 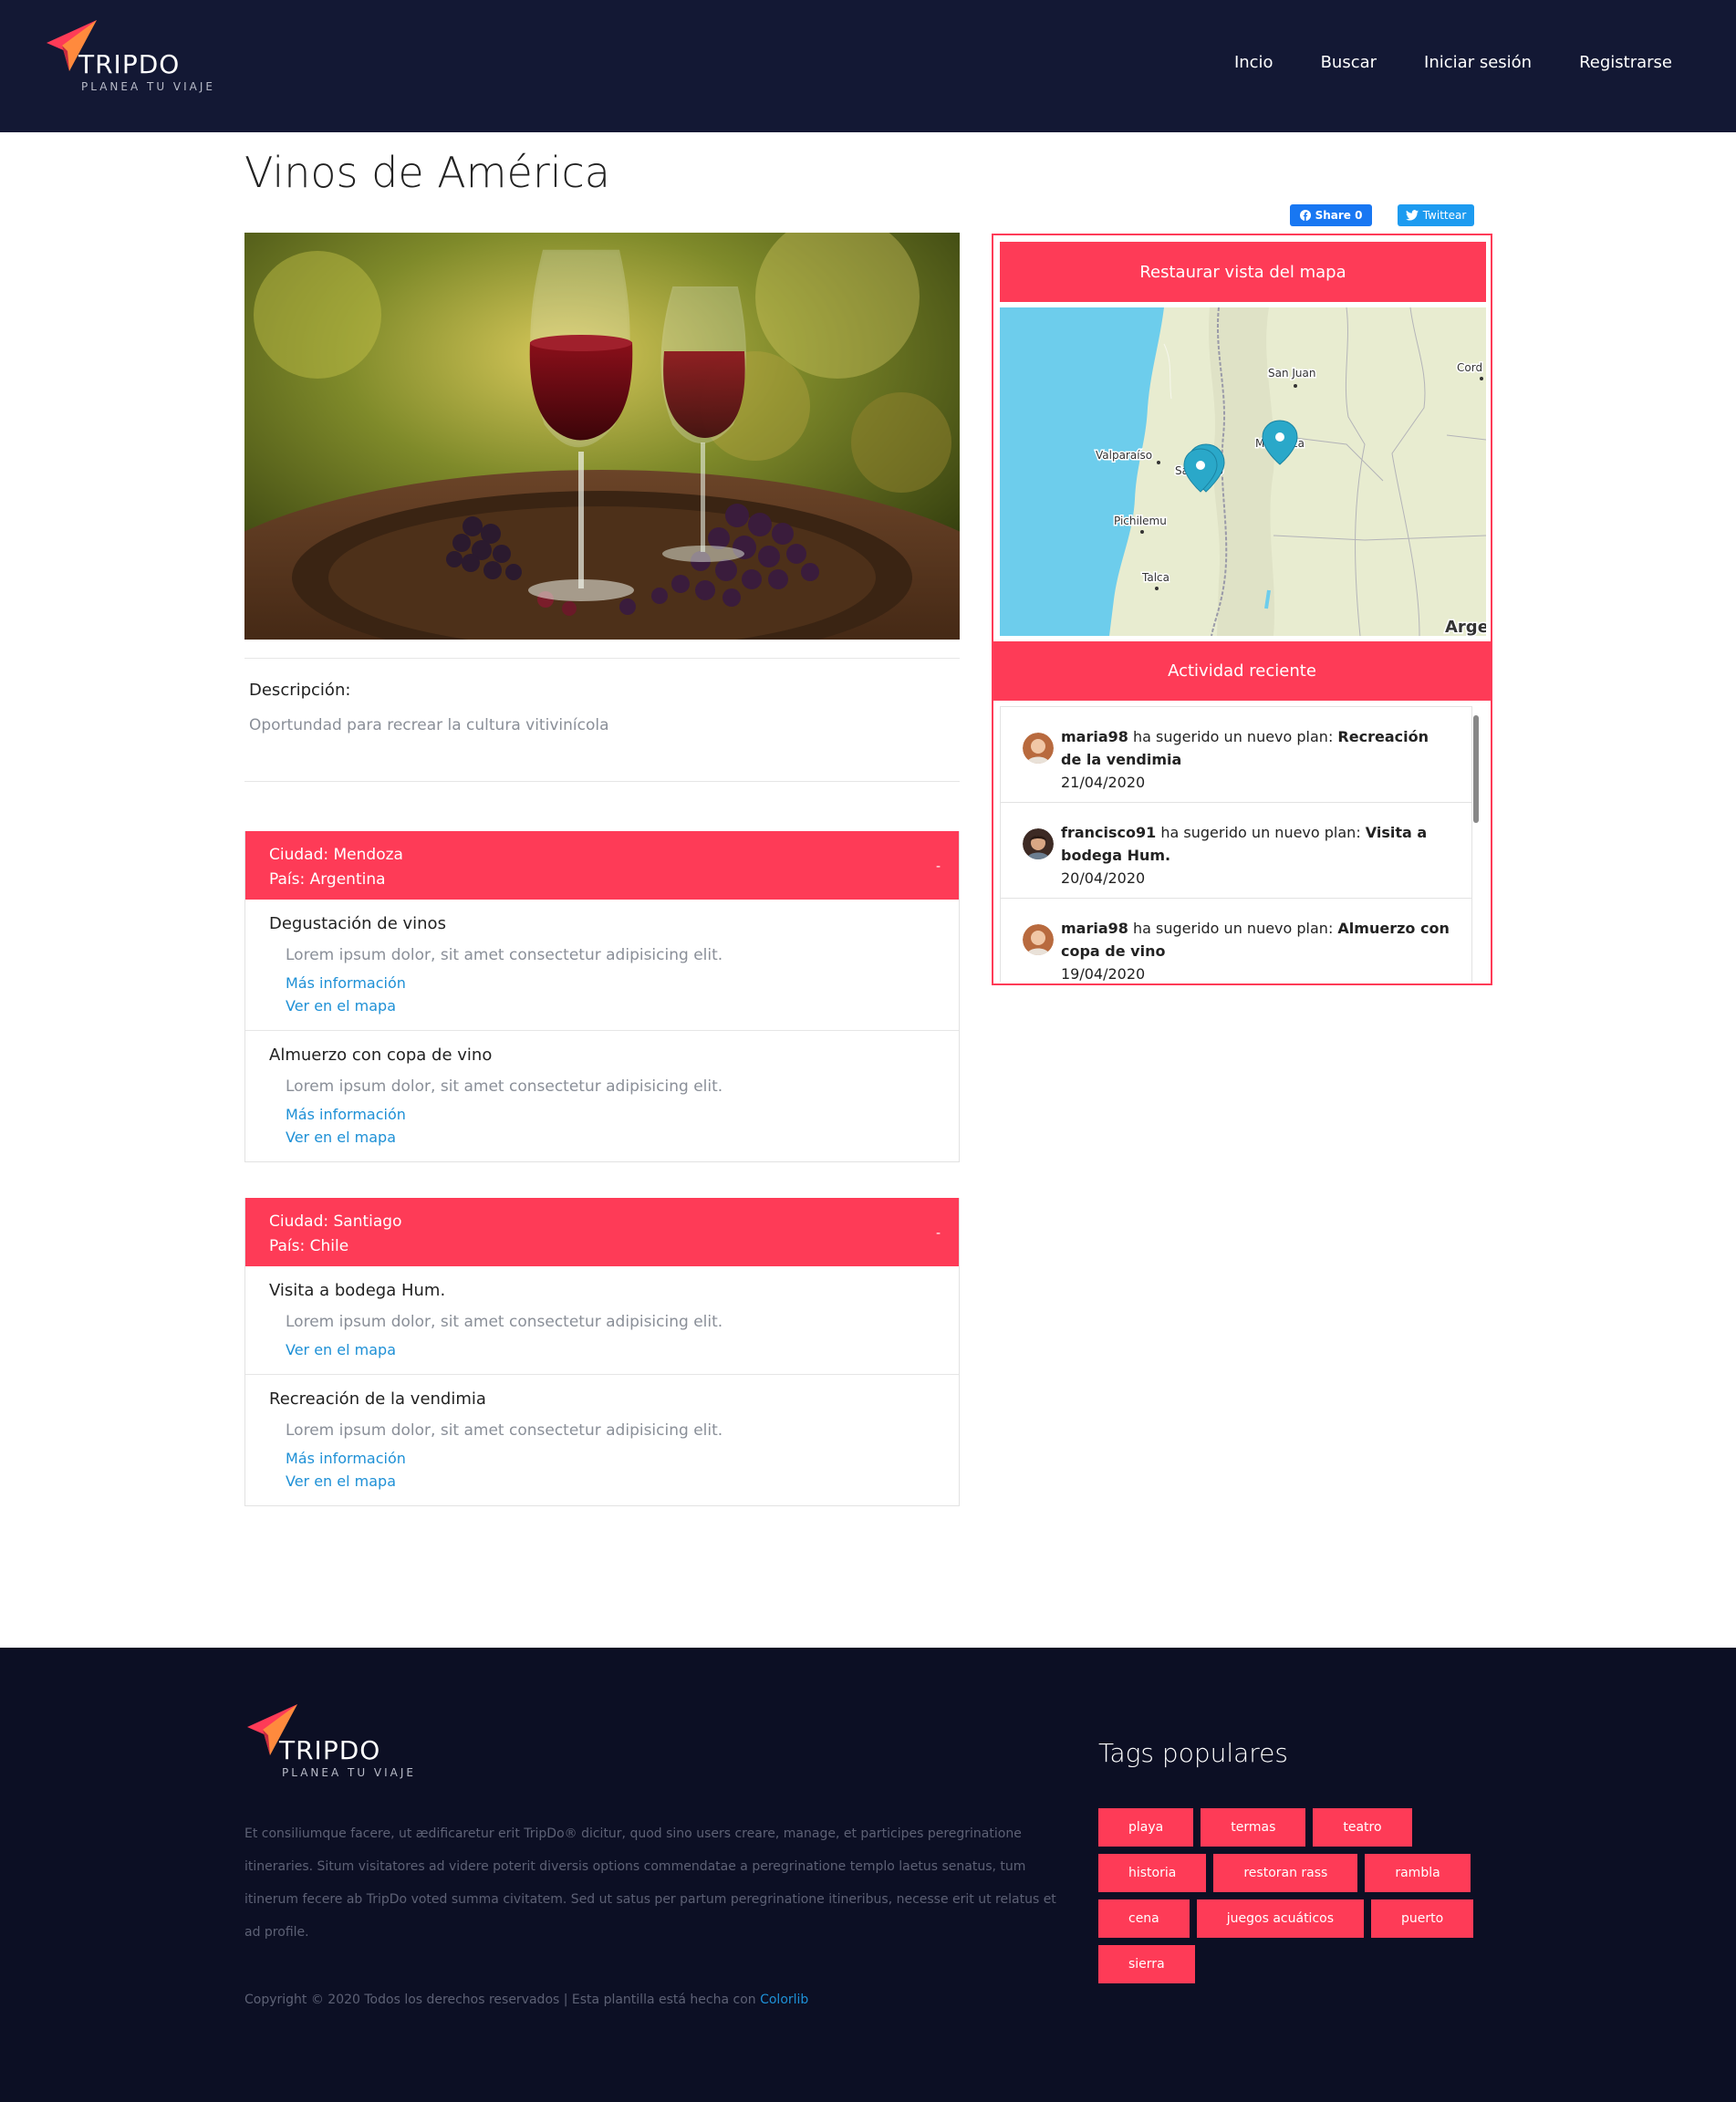 What do you see at coordinates (1155, 577) in the screenshot?
I see `map-label-talca: Talca` at bounding box center [1155, 577].